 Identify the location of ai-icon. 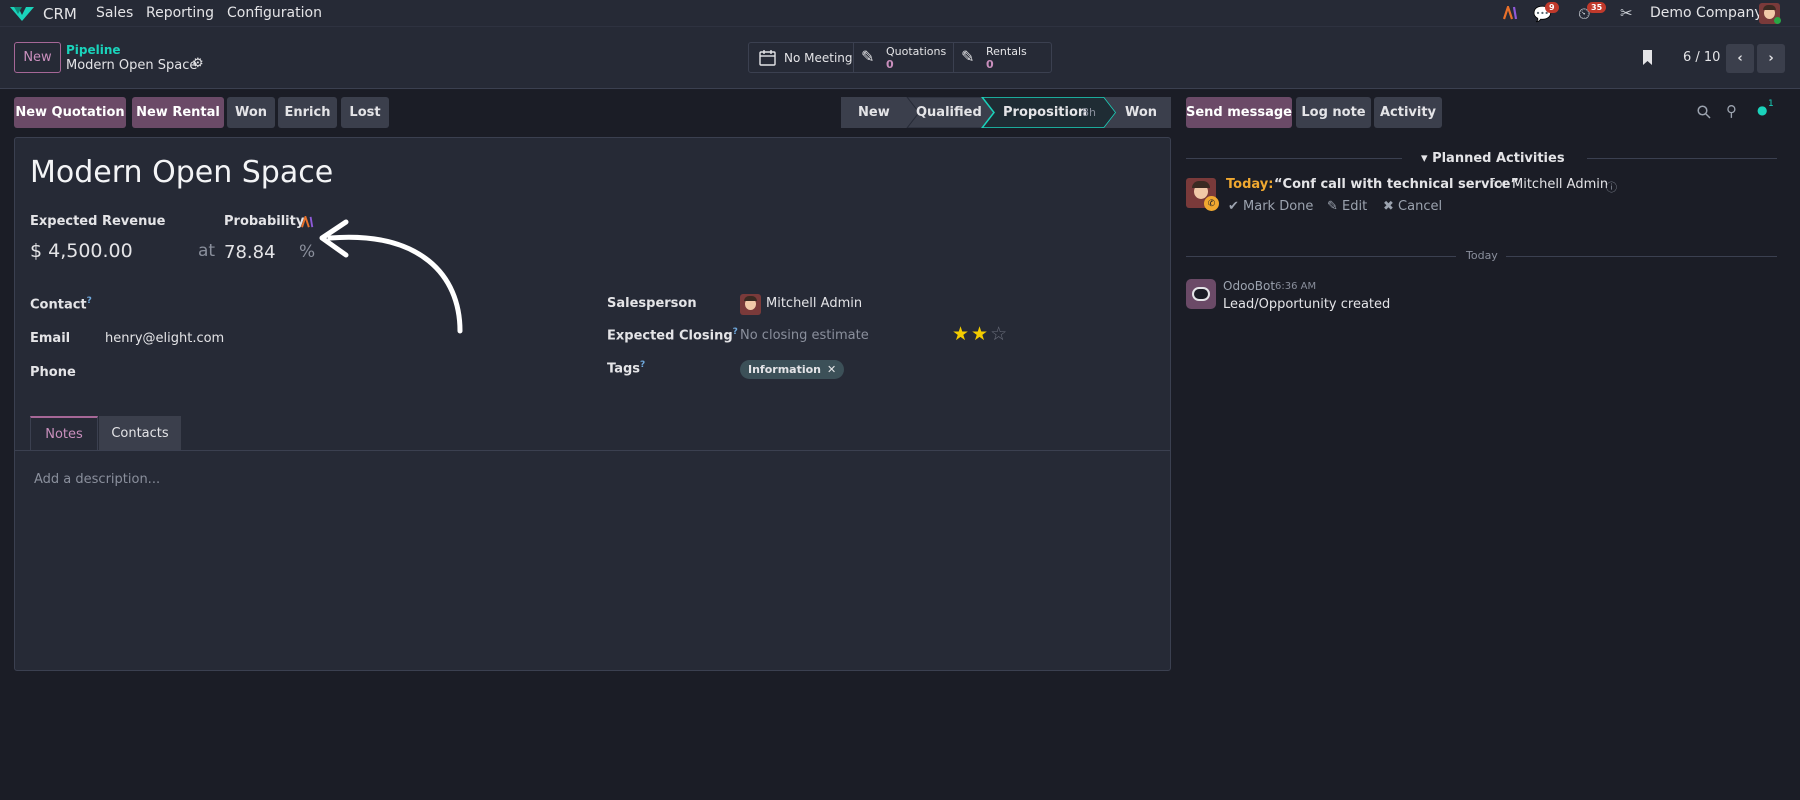
(1511, 13).